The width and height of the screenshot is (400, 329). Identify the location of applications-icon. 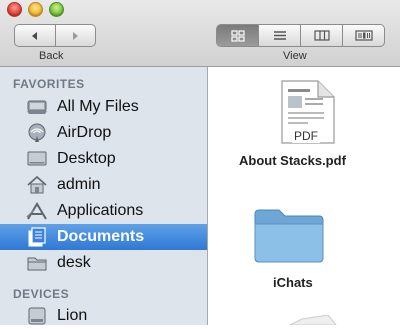
(37, 211).